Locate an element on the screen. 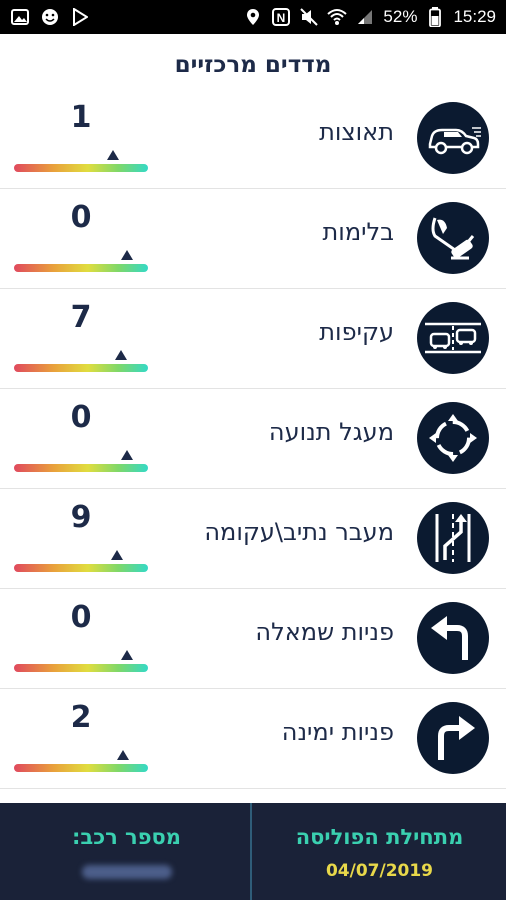  vehicle-number-value-blurred is located at coordinates (126, 872).